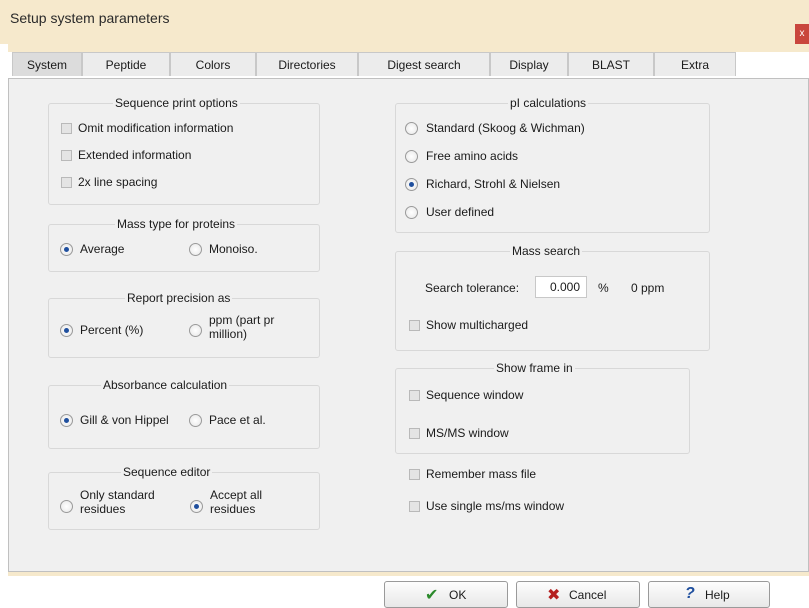 This screenshot has width=809, height=608. Describe the element at coordinates (307, 64) in the screenshot. I see `tab-directories: Directories` at that location.